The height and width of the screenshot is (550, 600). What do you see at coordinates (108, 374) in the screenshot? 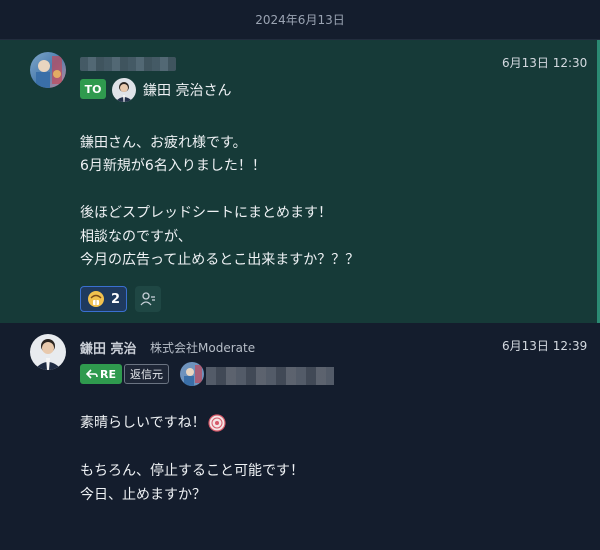
I see `re-tag-label: RE` at bounding box center [108, 374].